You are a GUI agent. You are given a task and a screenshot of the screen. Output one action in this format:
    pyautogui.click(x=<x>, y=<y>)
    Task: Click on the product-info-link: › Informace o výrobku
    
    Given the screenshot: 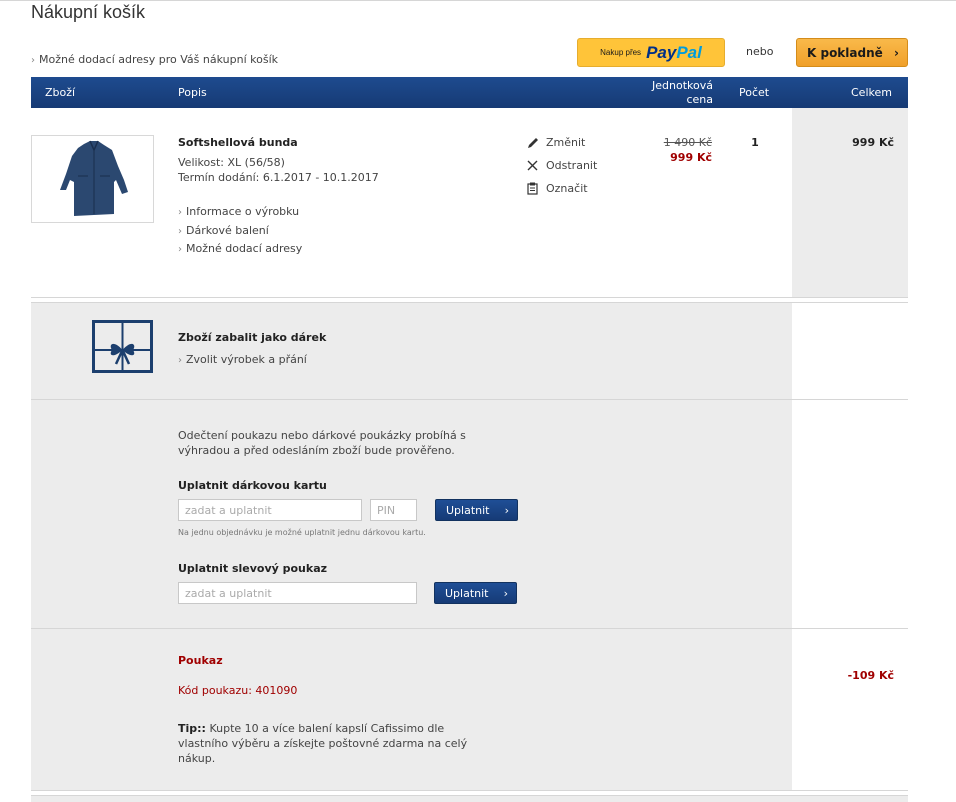 What is the action you would take?
    pyautogui.click(x=238, y=211)
    